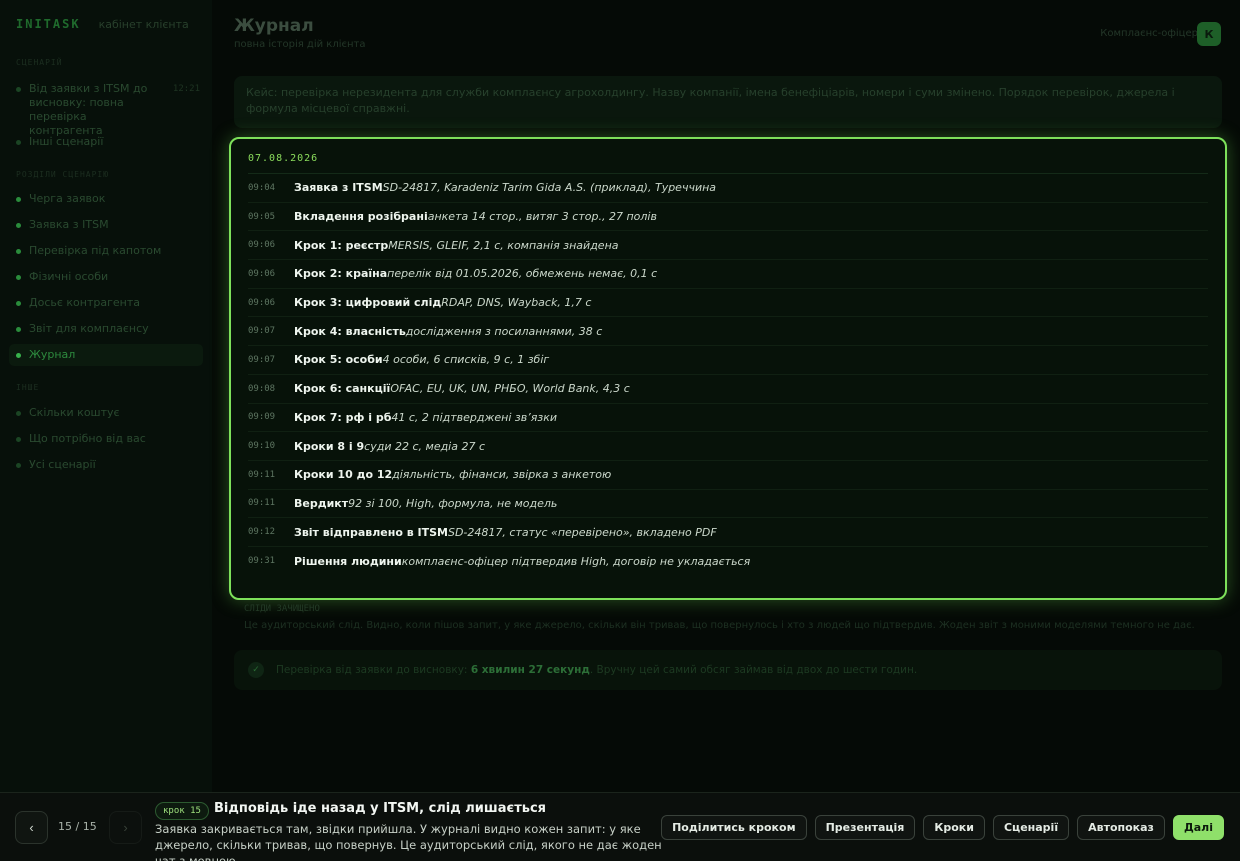 The height and width of the screenshot is (861, 1240). What do you see at coordinates (1198, 827) in the screenshot?
I see `next-button: Далі` at bounding box center [1198, 827].